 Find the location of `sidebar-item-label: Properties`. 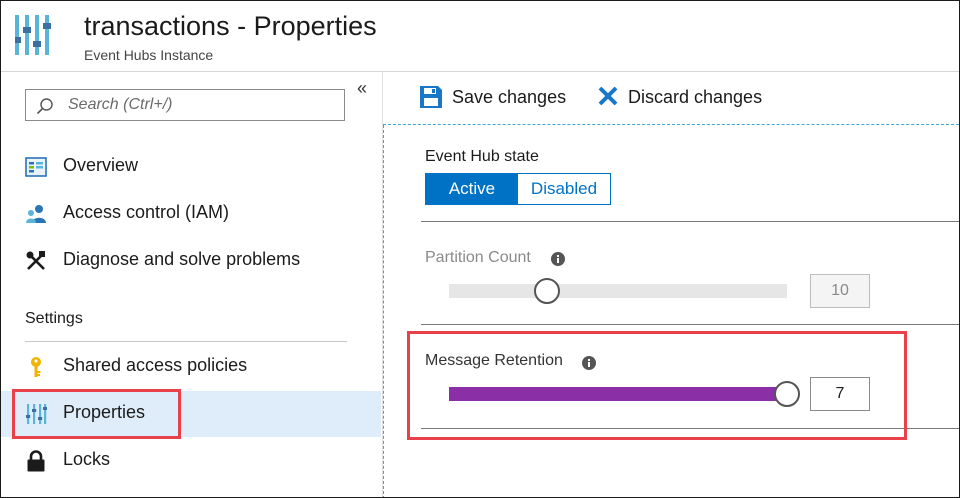

sidebar-item-label: Properties is located at coordinates (104, 412).